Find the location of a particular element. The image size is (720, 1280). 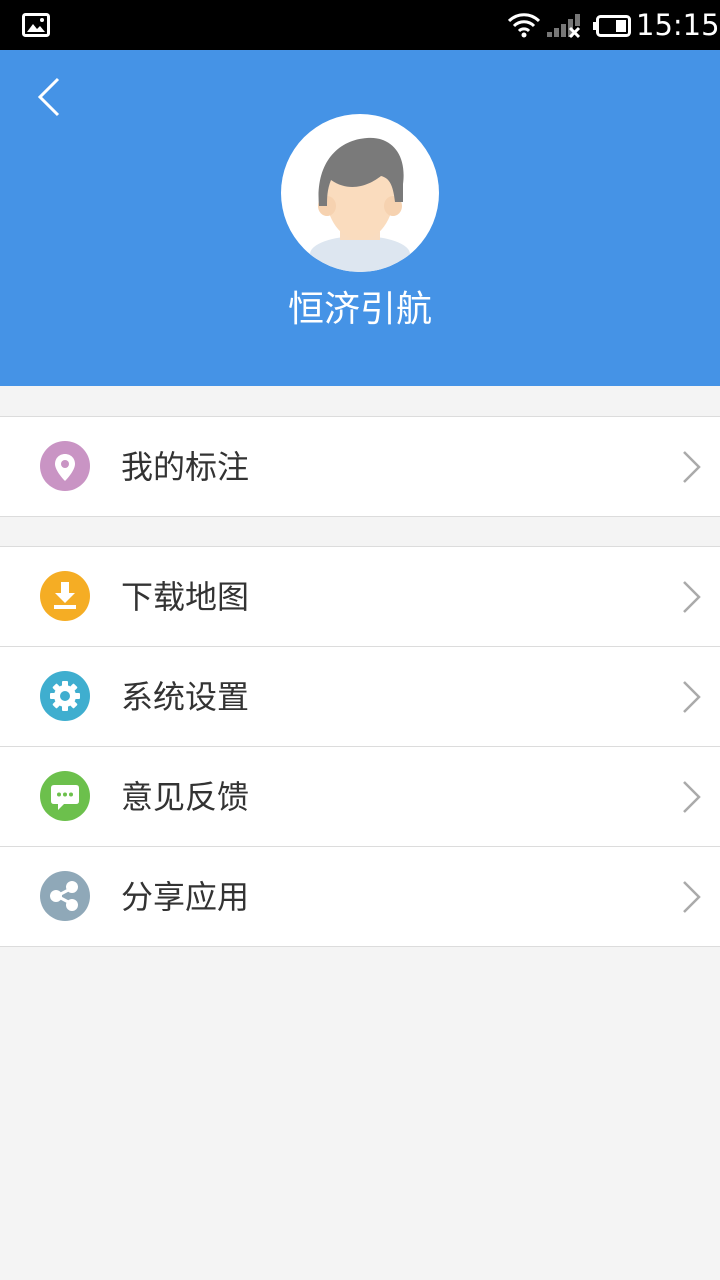

menu-item-my-annotations: 我的标注 is located at coordinates (360, 466).